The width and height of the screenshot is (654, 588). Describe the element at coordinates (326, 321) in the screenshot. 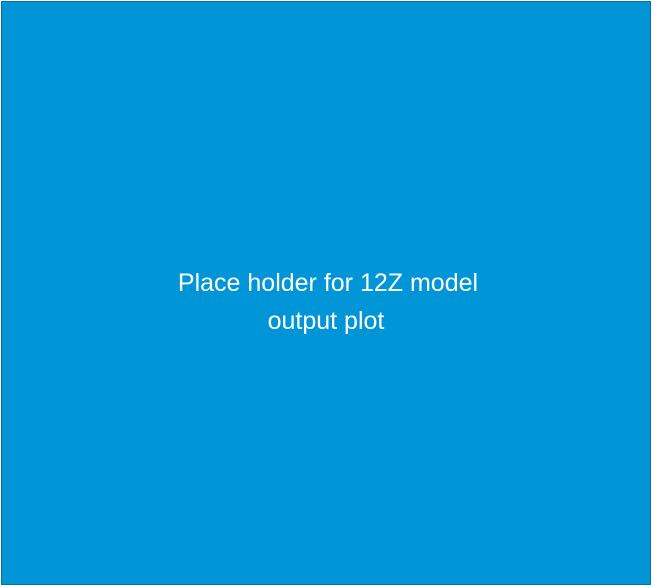

I see `placeholder-line-2: output plot` at that location.